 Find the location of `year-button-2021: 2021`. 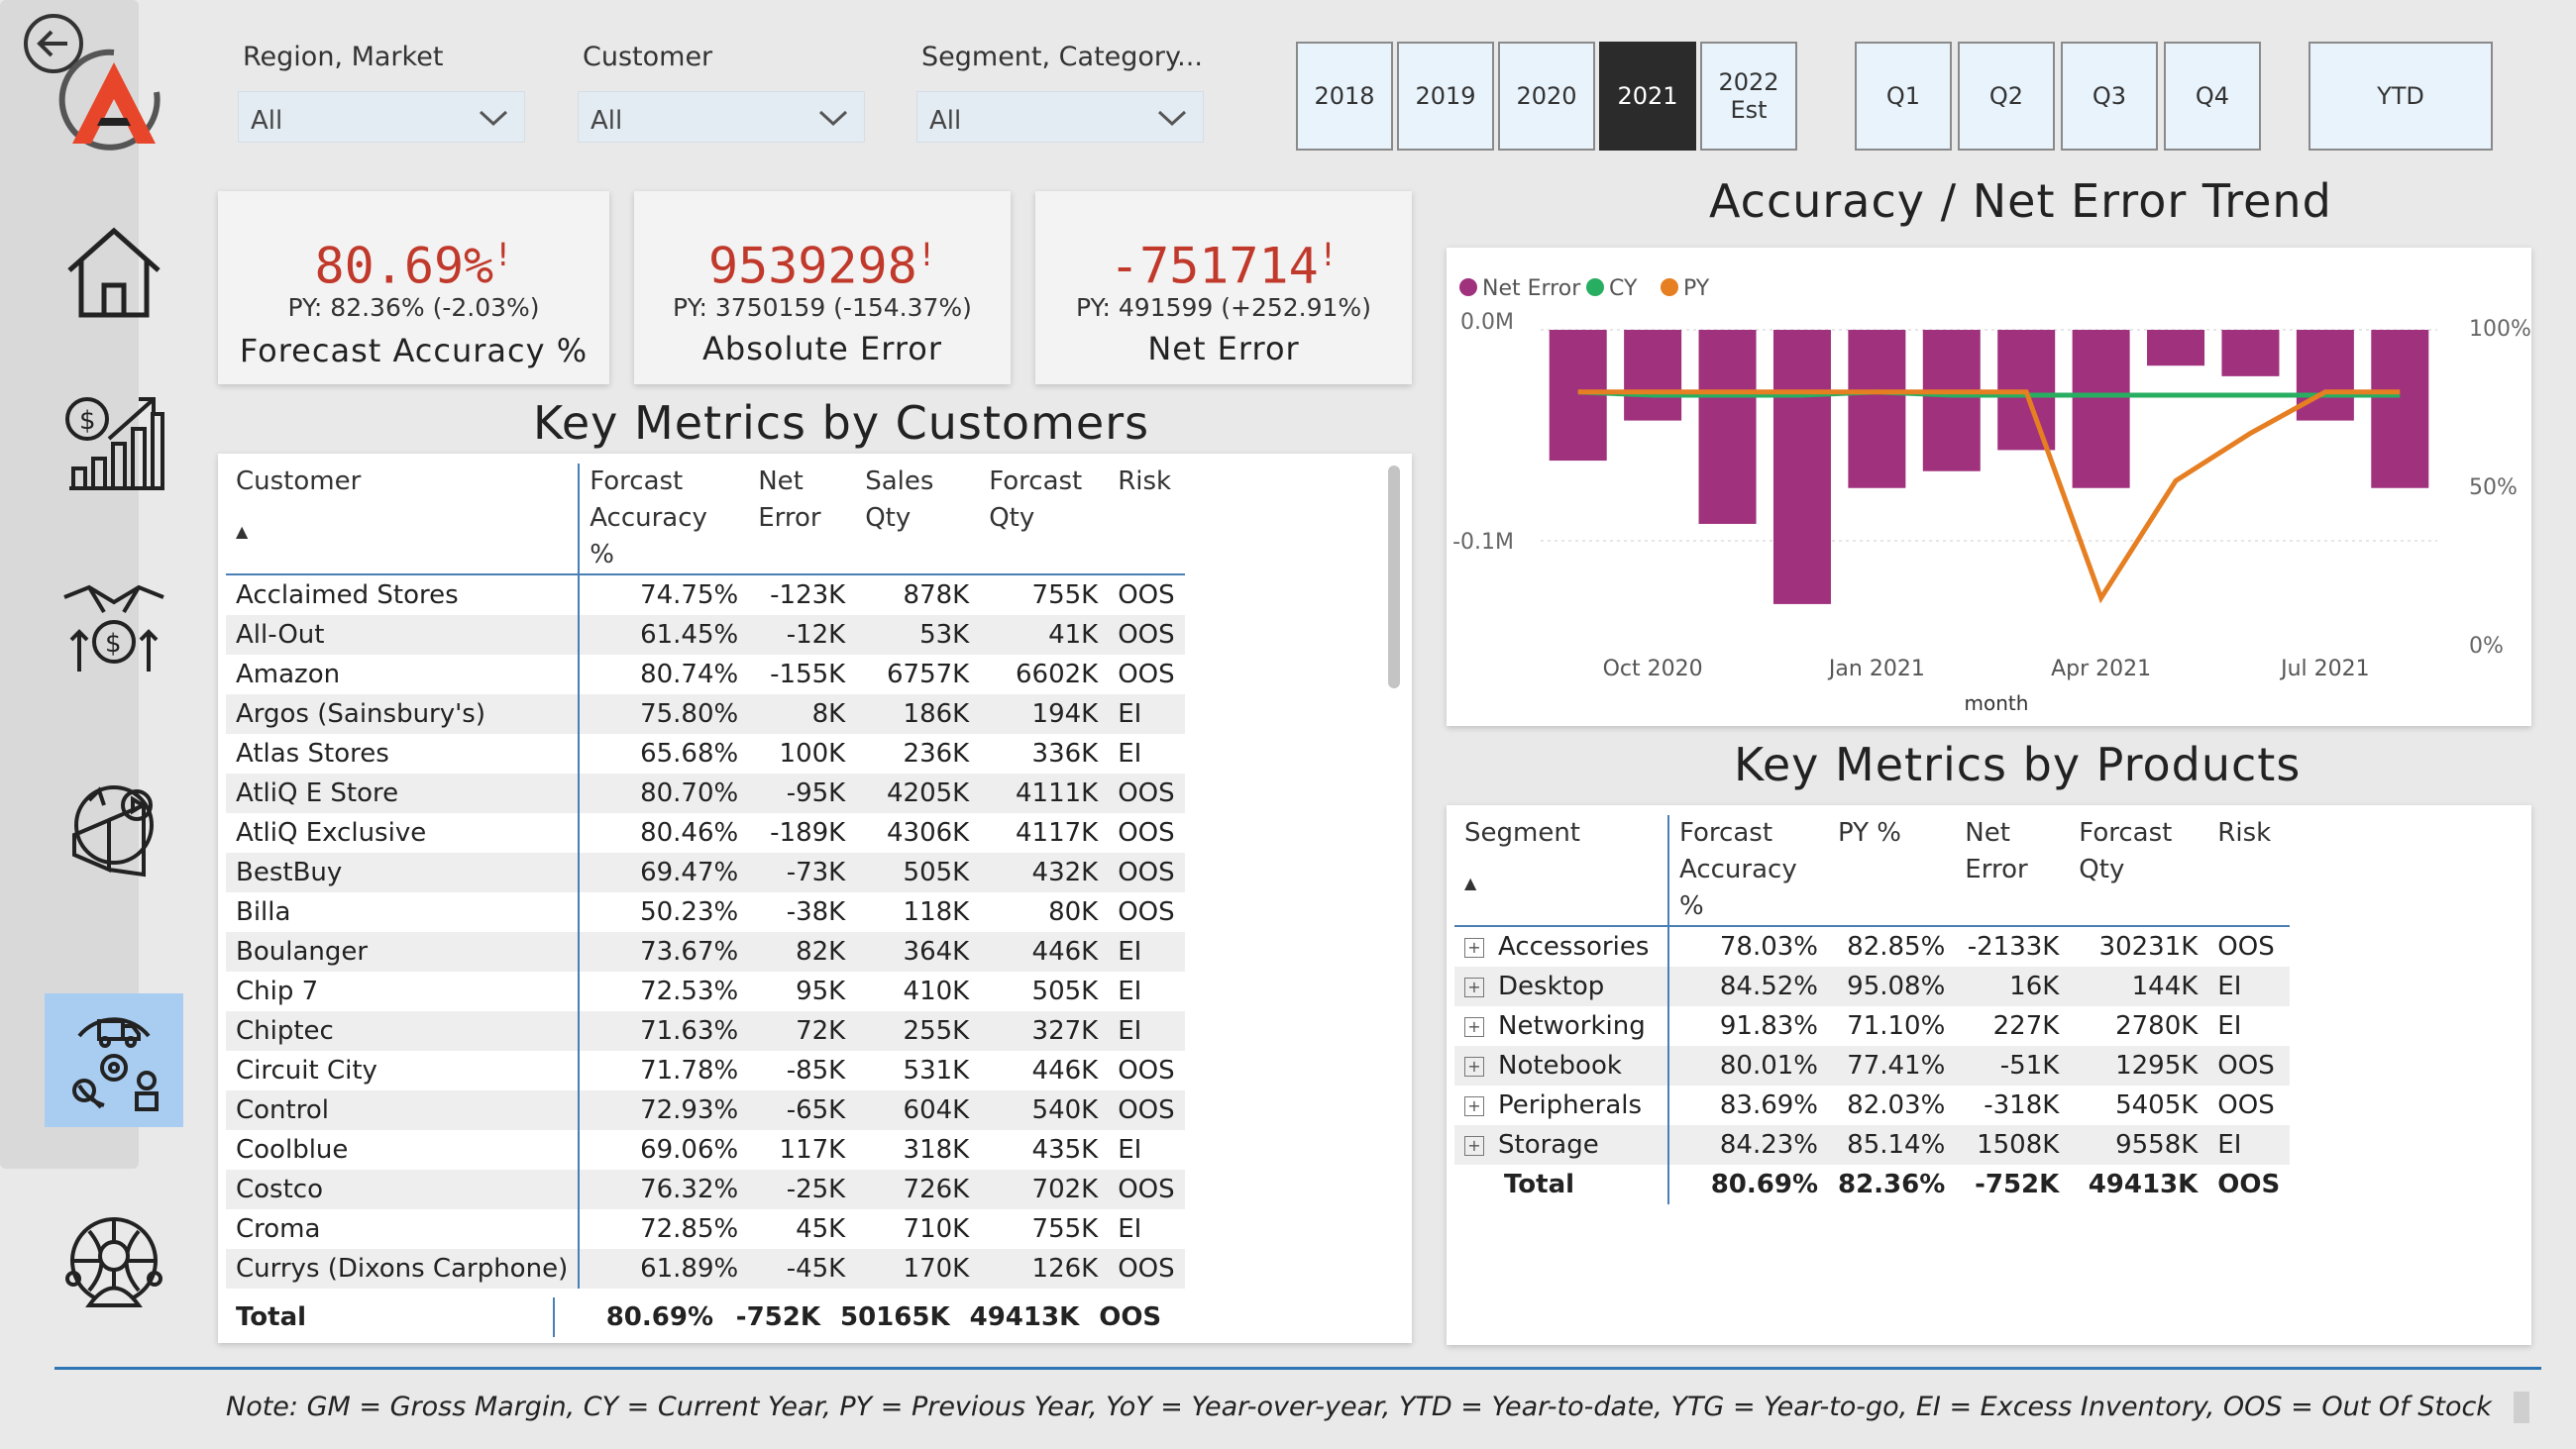

year-button-2021: 2021 is located at coordinates (1647, 96).